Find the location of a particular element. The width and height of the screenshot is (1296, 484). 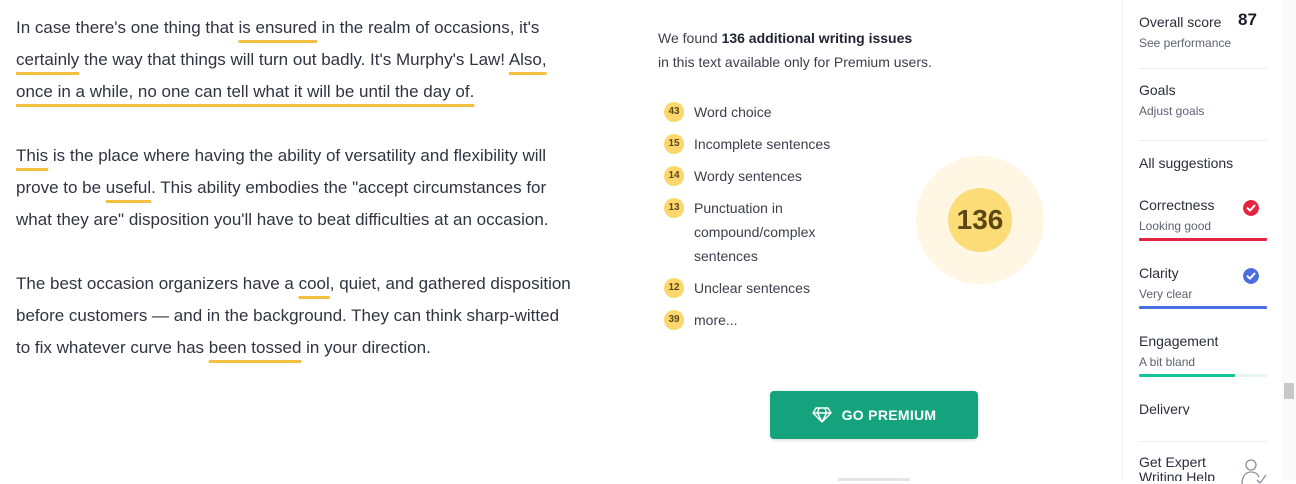

suggestion-underline: useful is located at coordinates (128, 187).